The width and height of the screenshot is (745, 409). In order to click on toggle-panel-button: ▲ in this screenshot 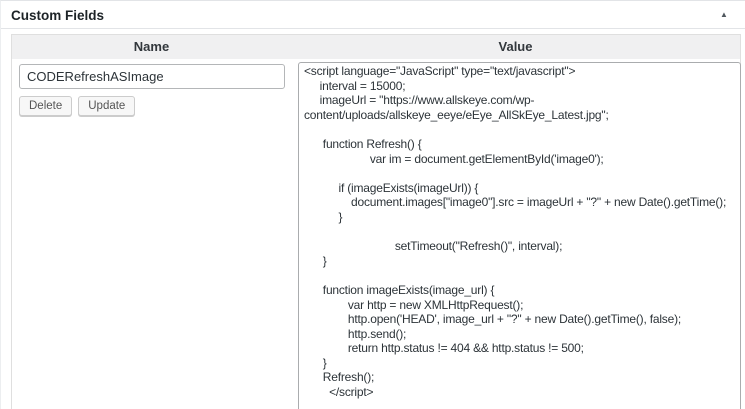, I will do `click(724, 15)`.